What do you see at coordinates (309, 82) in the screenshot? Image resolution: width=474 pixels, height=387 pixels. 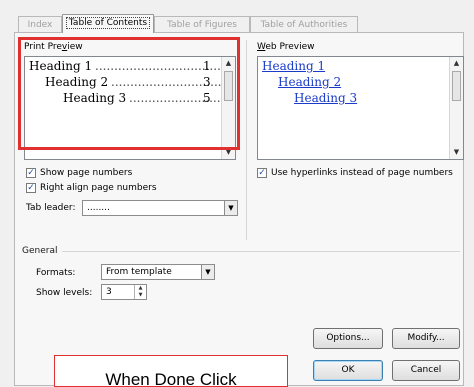 I see `web-link-heading-2: Heading 2` at bounding box center [309, 82].